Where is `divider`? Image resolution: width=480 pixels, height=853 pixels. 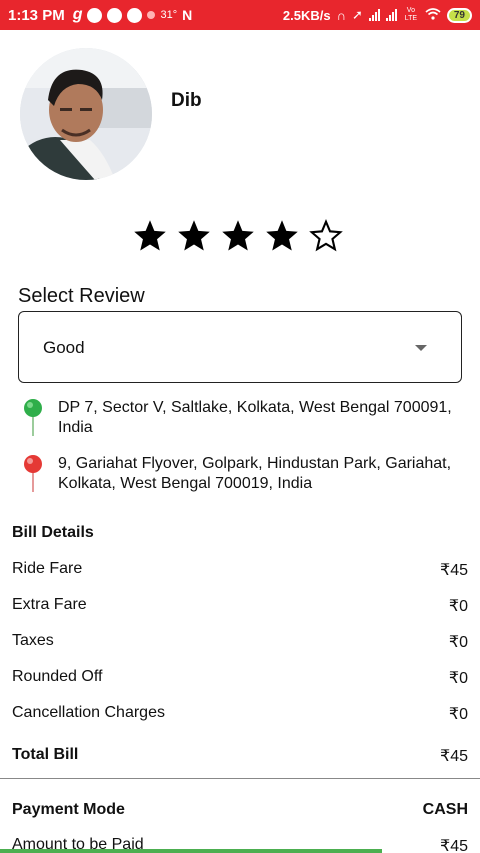
divider is located at coordinates (240, 778).